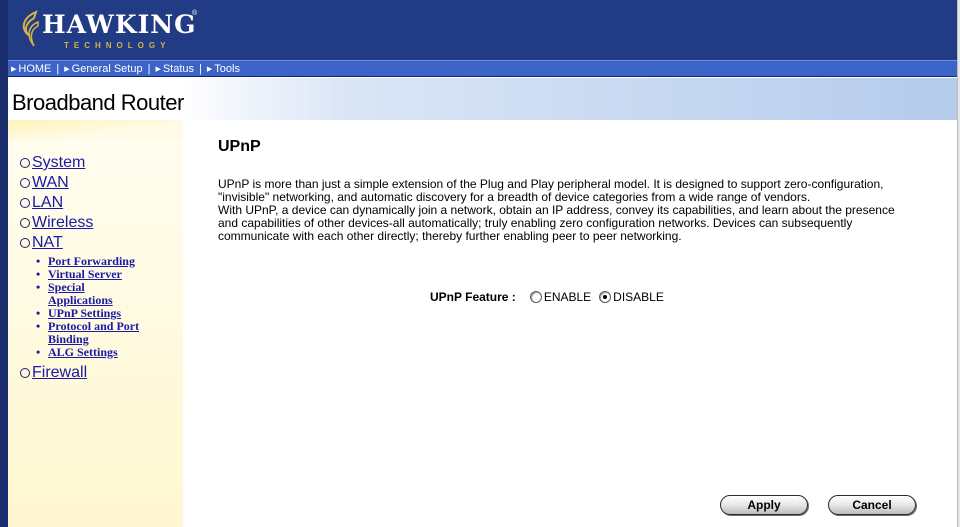  I want to click on submenu-item-special-applications: • Special Applications, so click(102, 294).